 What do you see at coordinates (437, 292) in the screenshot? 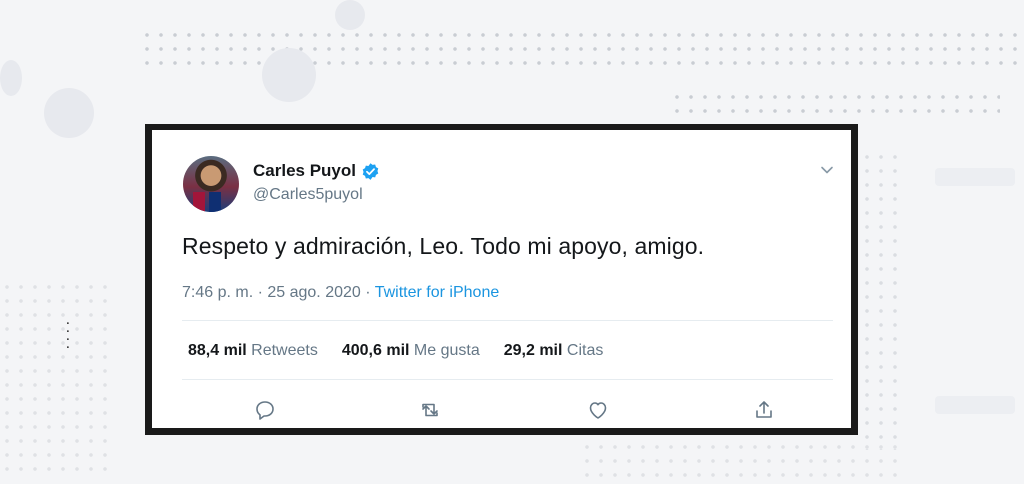
I see `tweet-source-link: Twitter for iPhone` at bounding box center [437, 292].